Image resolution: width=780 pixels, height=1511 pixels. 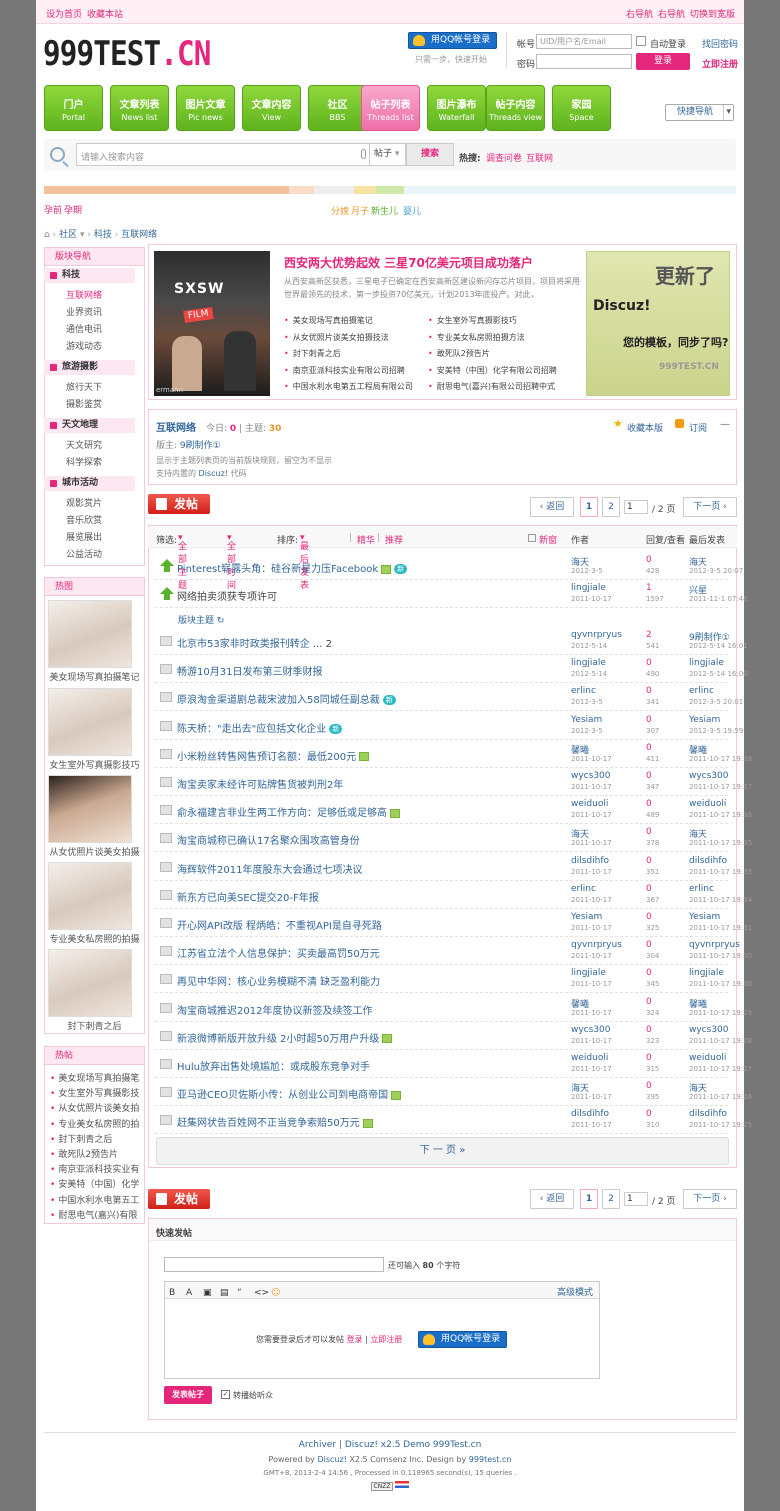 I want to click on post-button-bottom: 发帖, so click(x=179, y=1199).